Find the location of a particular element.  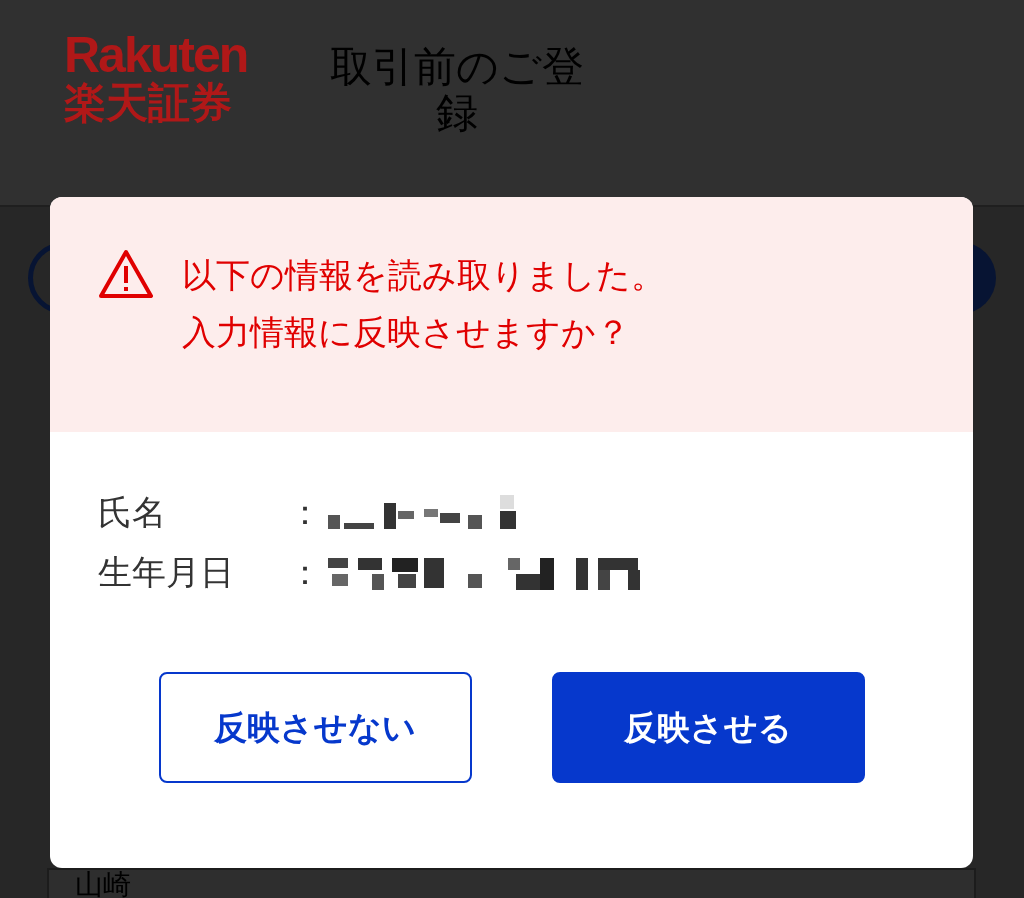

cancel-button: 反映させない is located at coordinates (315, 727).